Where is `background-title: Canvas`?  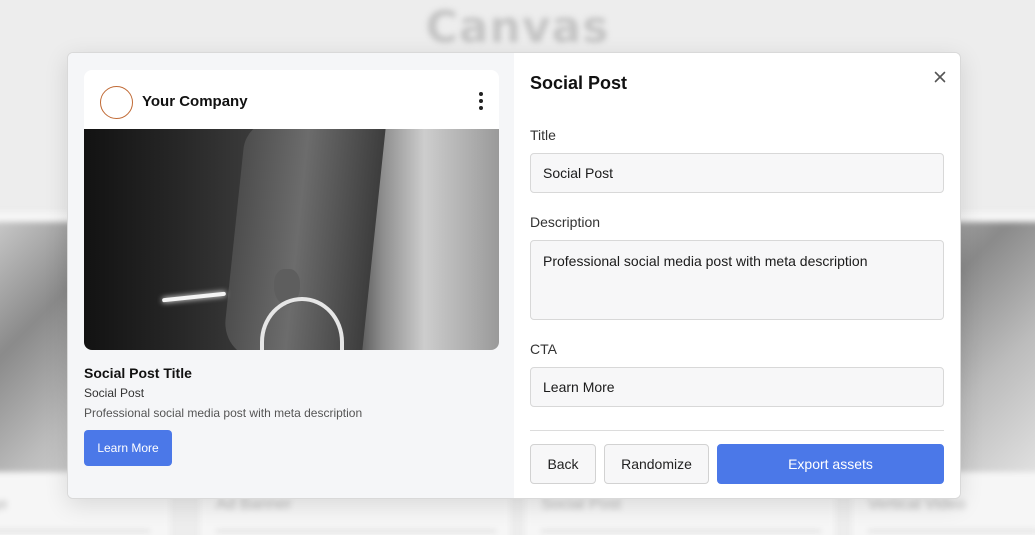 background-title: Canvas is located at coordinates (517, 27).